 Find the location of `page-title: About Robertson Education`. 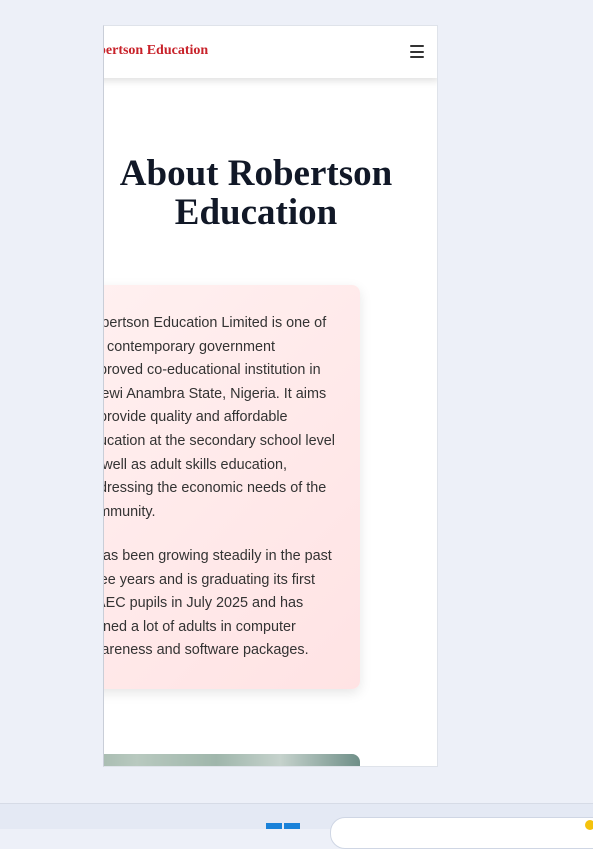

page-title: About Robertson Education is located at coordinates (270, 193).